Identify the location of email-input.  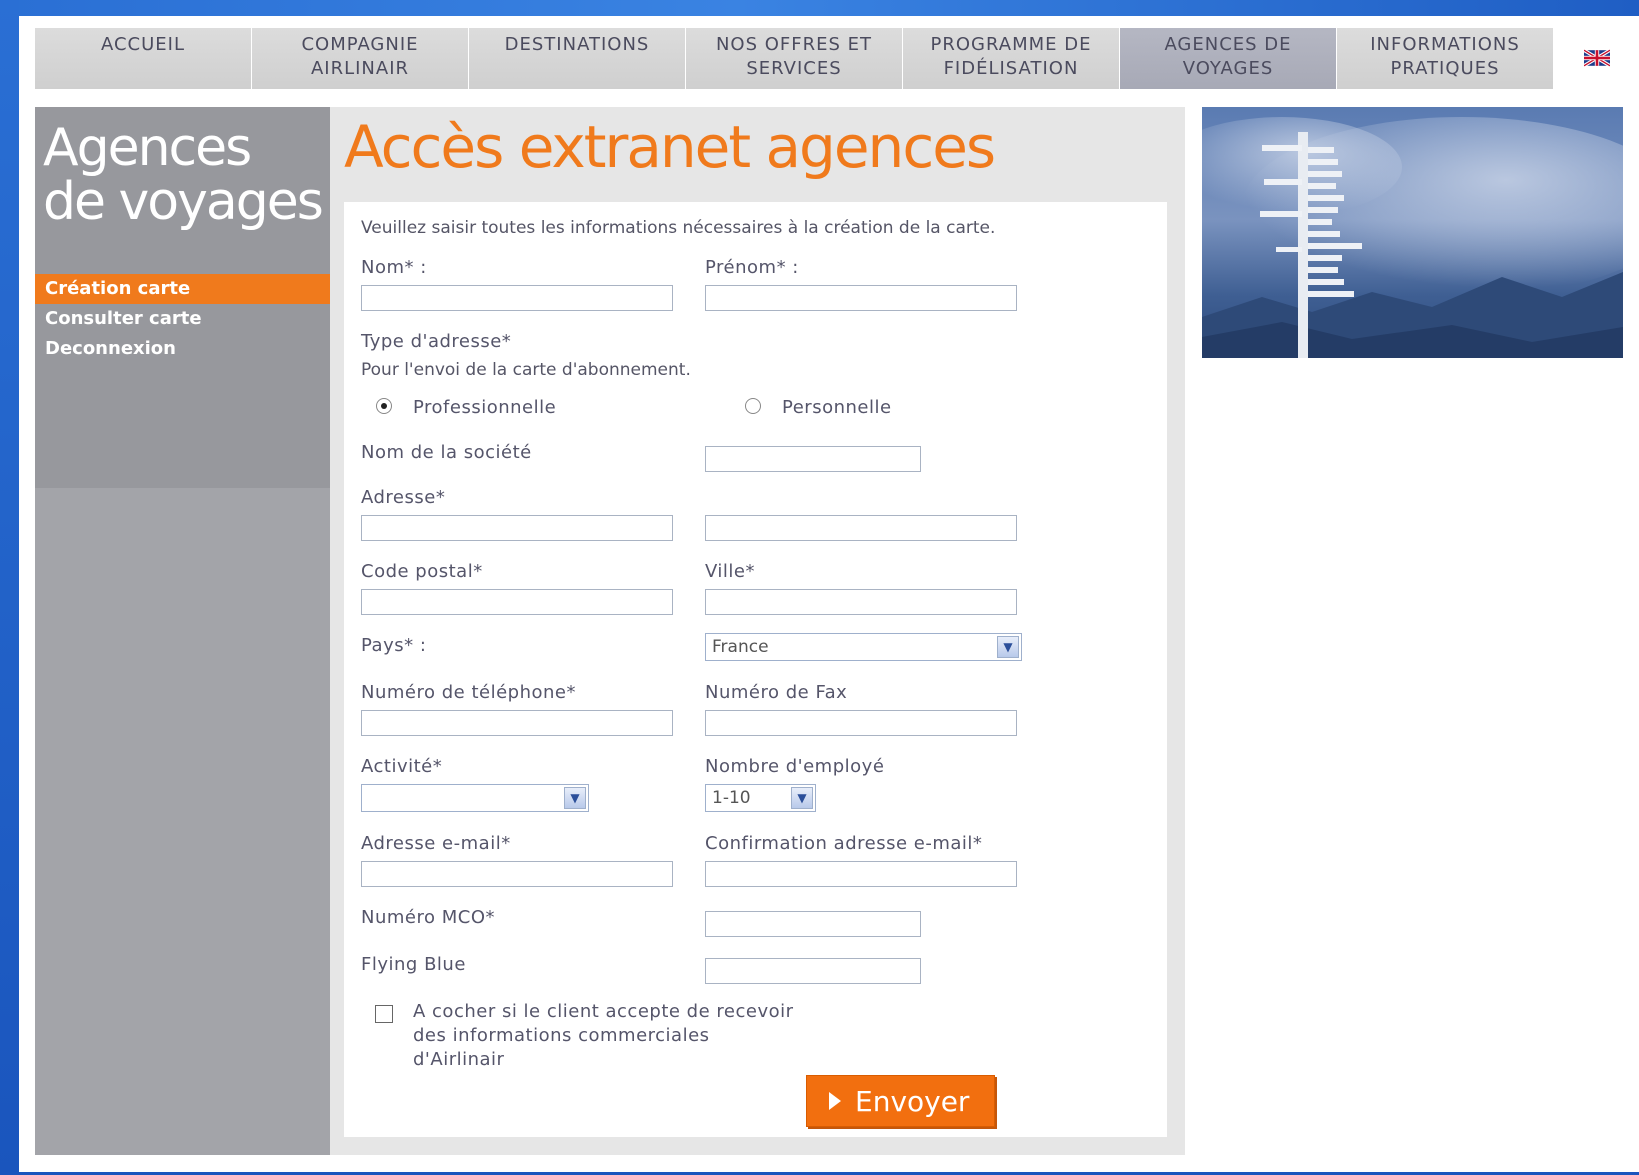
(517, 874).